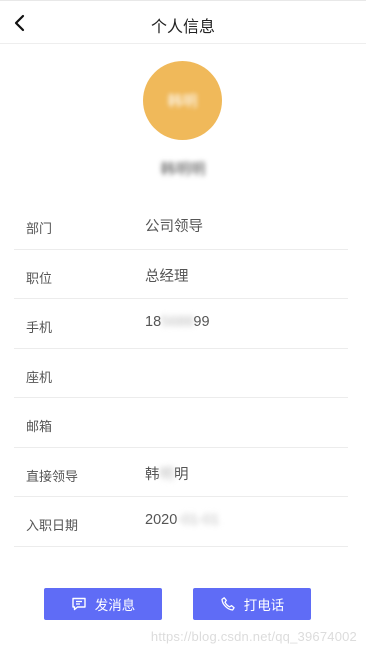 This screenshot has height=657, width=366. What do you see at coordinates (79, 604) in the screenshot?
I see `message-icon` at bounding box center [79, 604].